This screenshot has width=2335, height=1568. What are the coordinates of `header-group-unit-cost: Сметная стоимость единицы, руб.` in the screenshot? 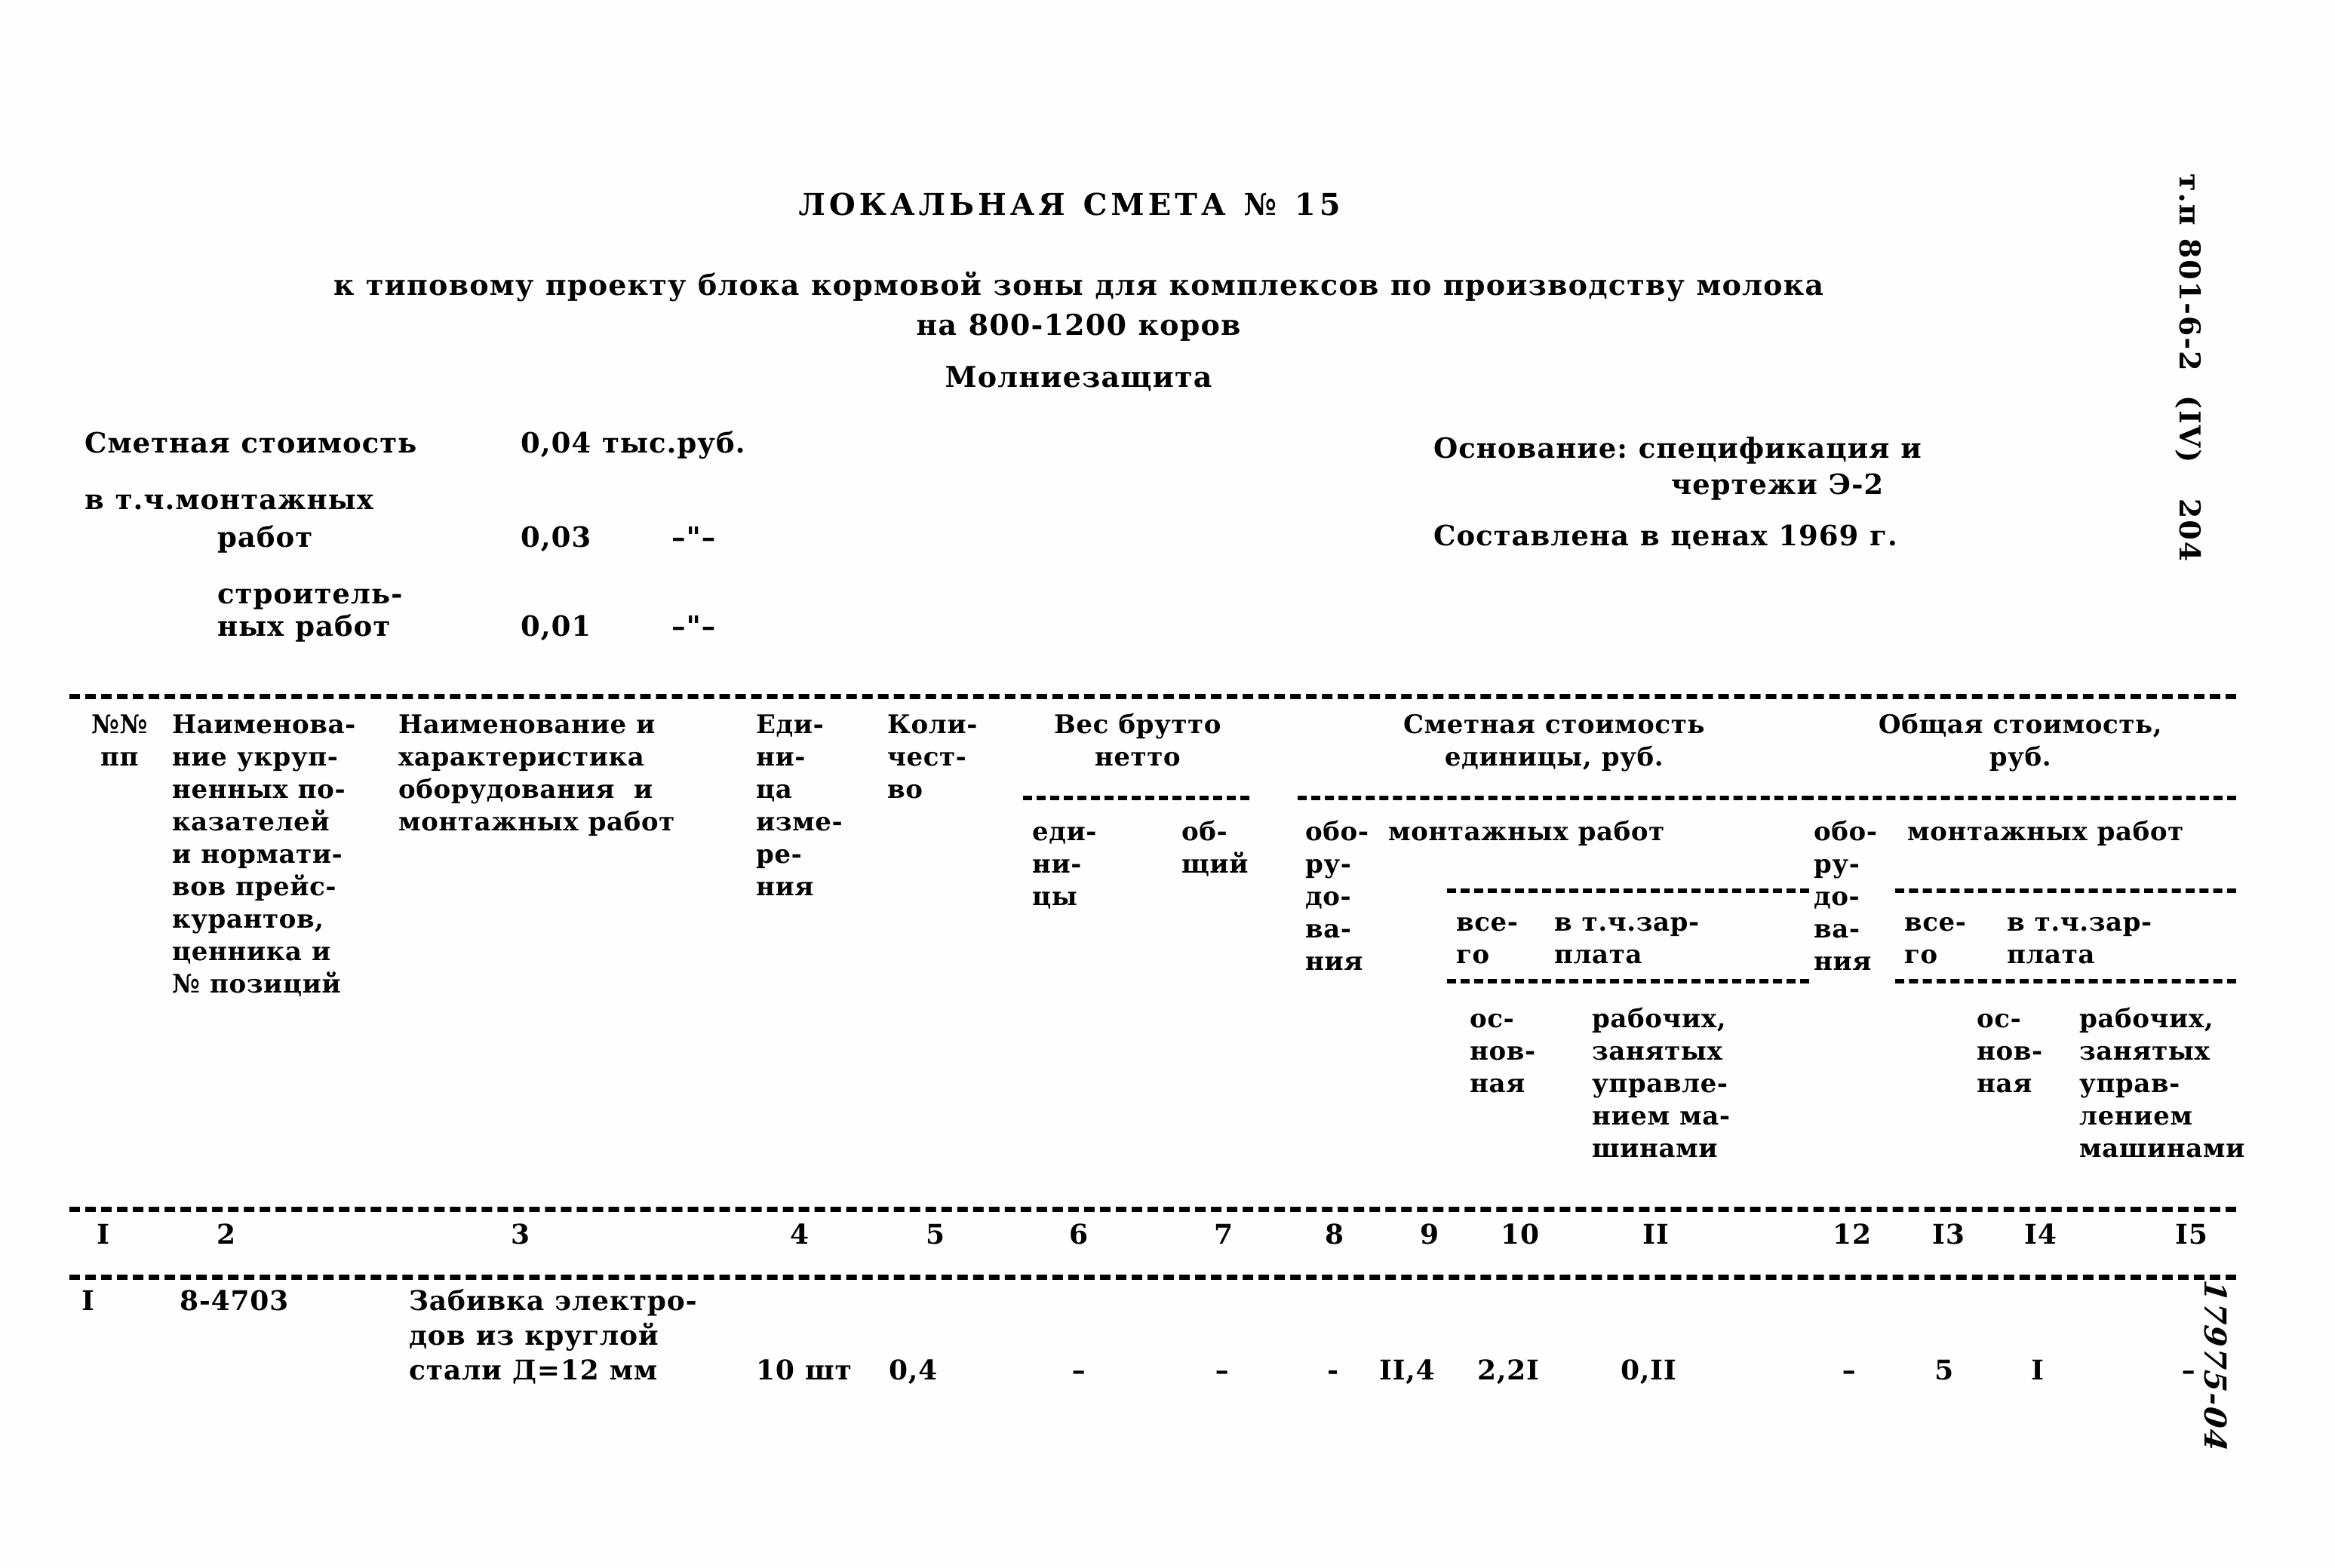 It's located at (1554, 741).